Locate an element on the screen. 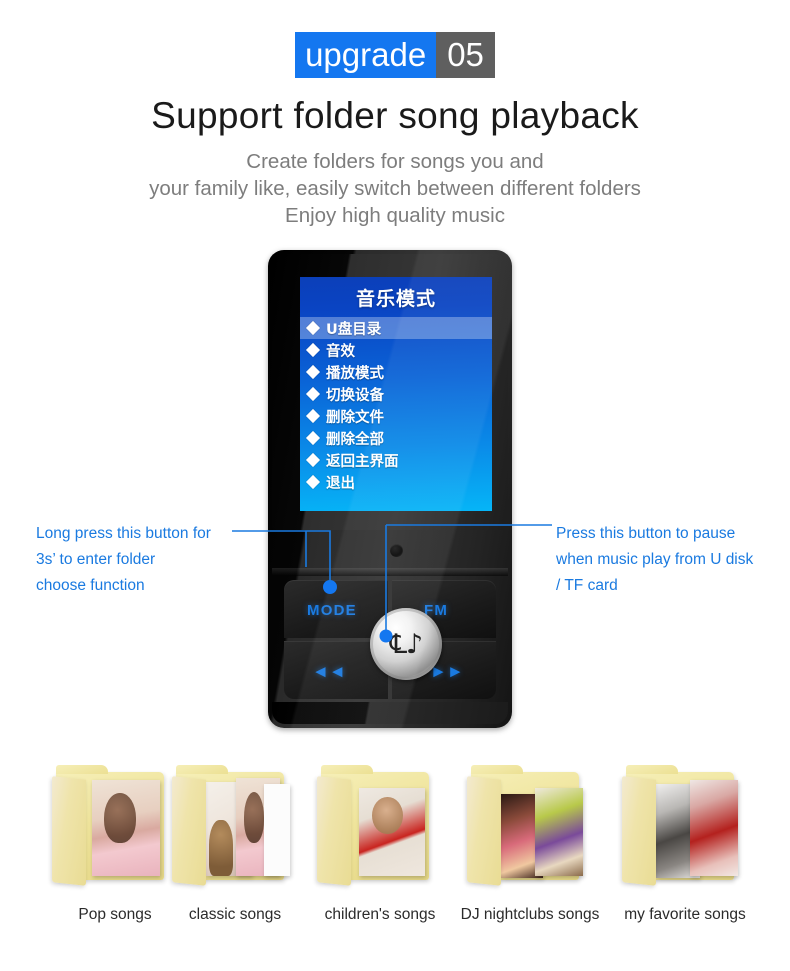 The height and width of the screenshot is (971, 790). menu-item-1: 音效 is located at coordinates (396, 350).